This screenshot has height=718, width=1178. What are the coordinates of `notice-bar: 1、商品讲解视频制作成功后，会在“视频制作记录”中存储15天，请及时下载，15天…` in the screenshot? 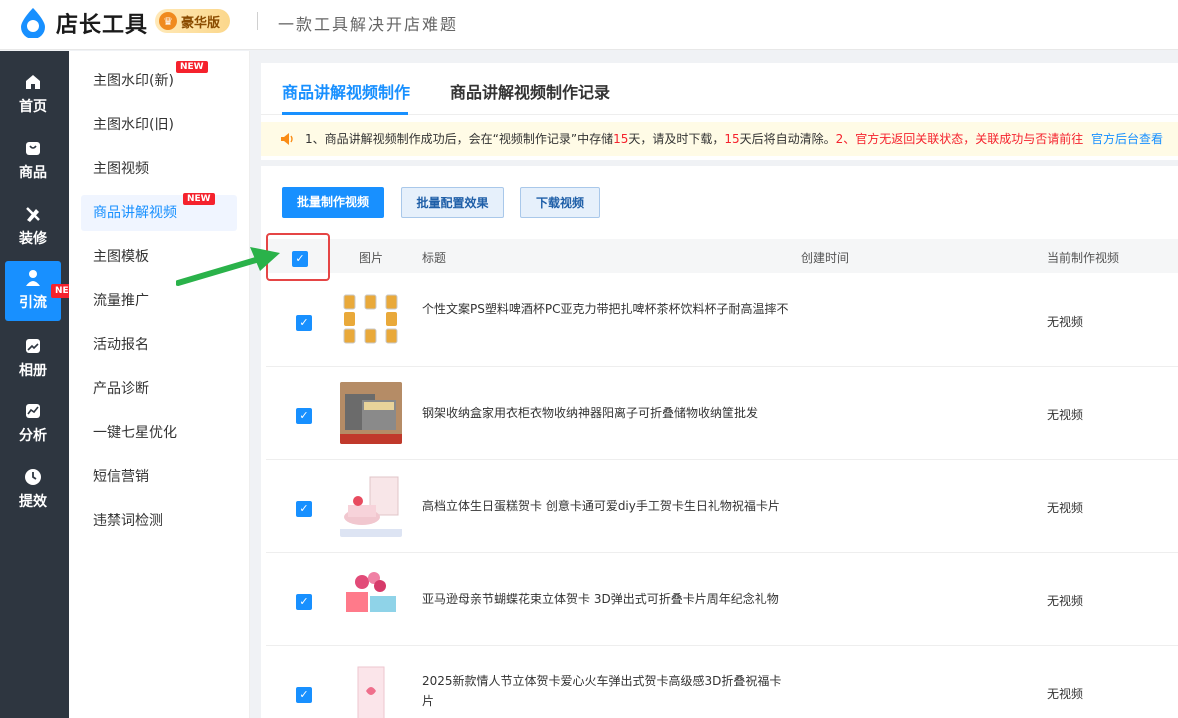 It's located at (719, 139).